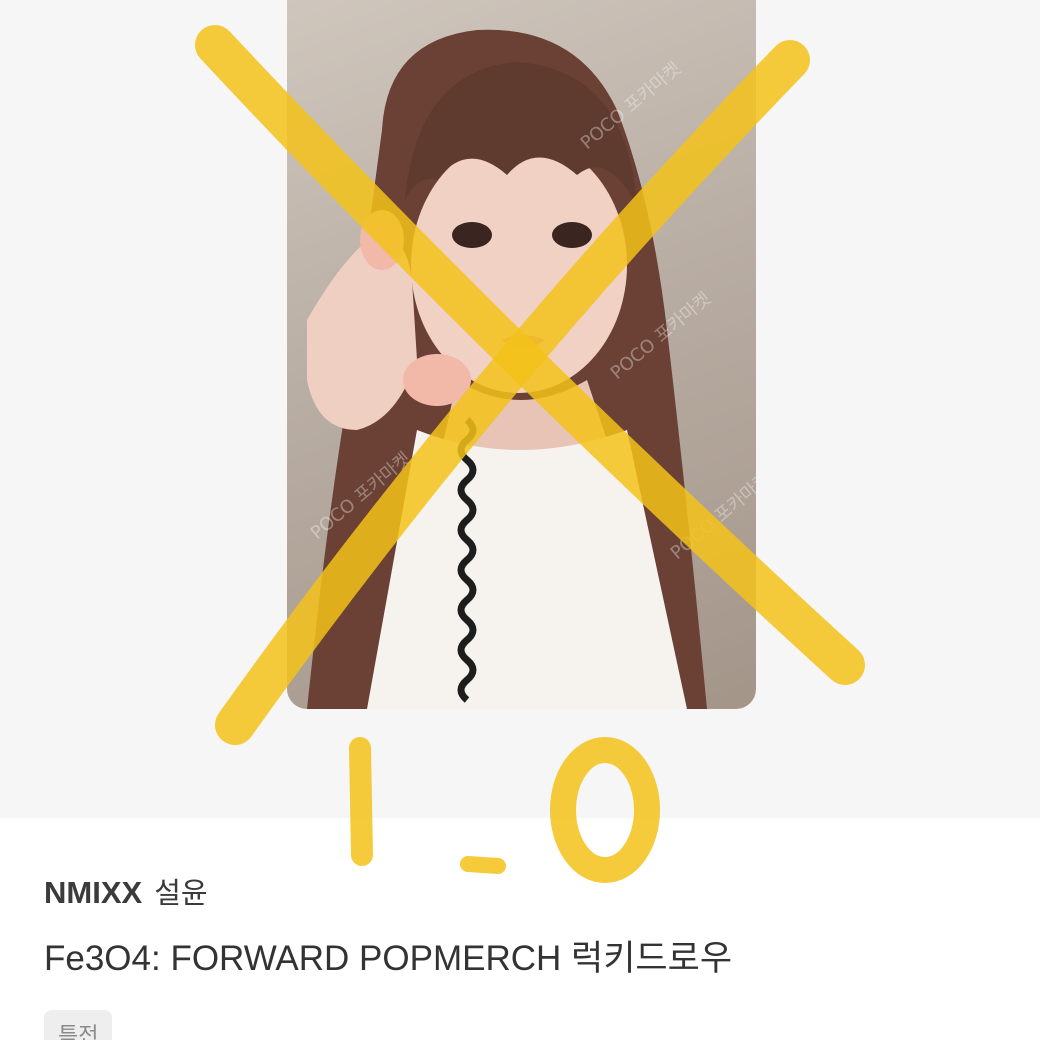  Describe the element at coordinates (483, 865) in the screenshot. I see `handwritten-dot` at that location.